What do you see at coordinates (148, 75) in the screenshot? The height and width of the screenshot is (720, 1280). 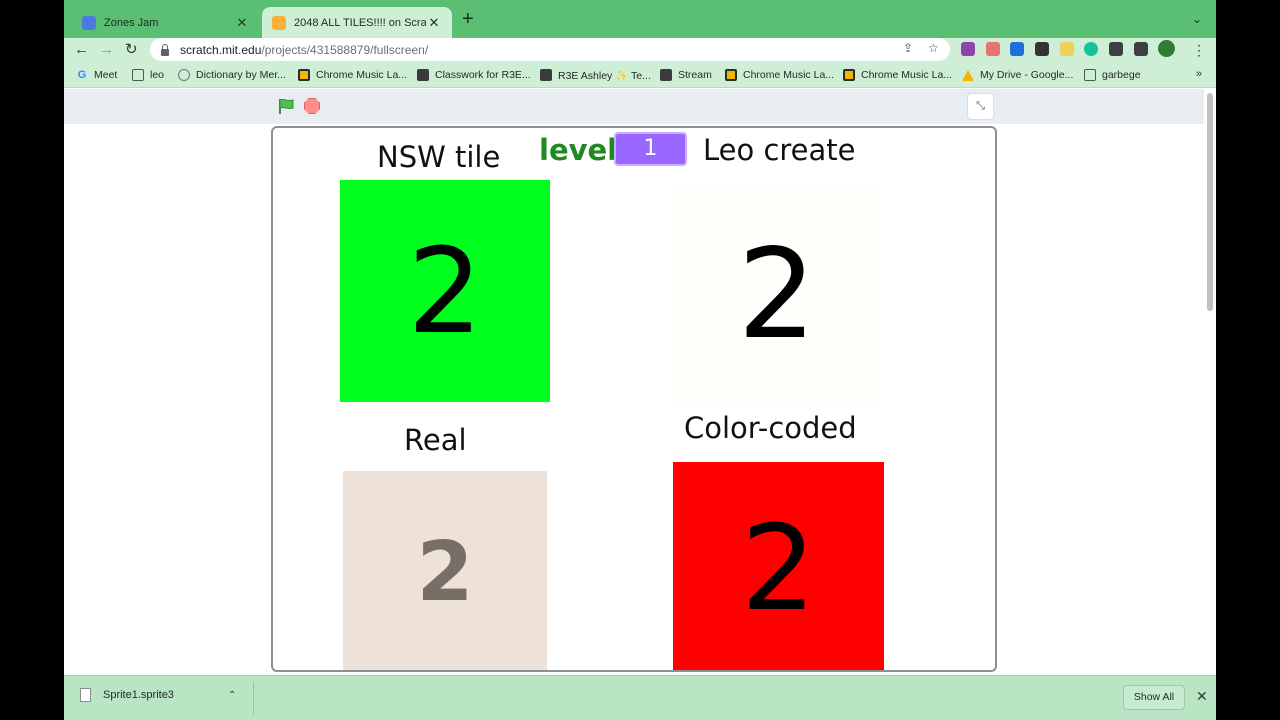 I see `bookmark-leo: leo` at bounding box center [148, 75].